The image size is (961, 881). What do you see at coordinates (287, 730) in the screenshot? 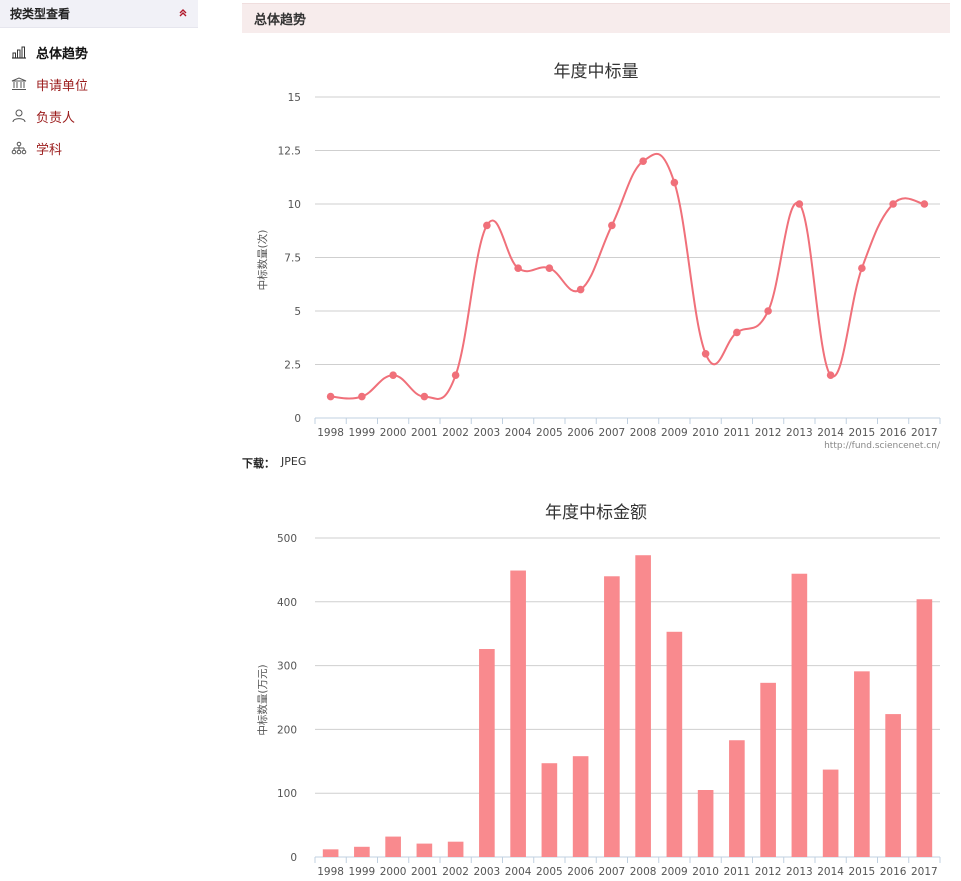
I see `y-tick-label: 200` at bounding box center [287, 730].